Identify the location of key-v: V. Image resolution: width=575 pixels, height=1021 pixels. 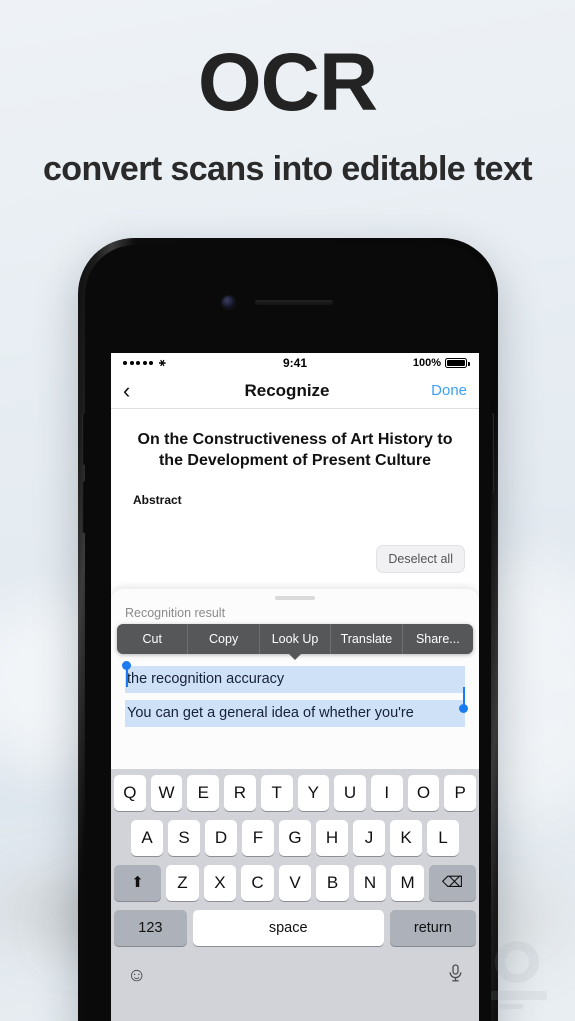
(295, 883).